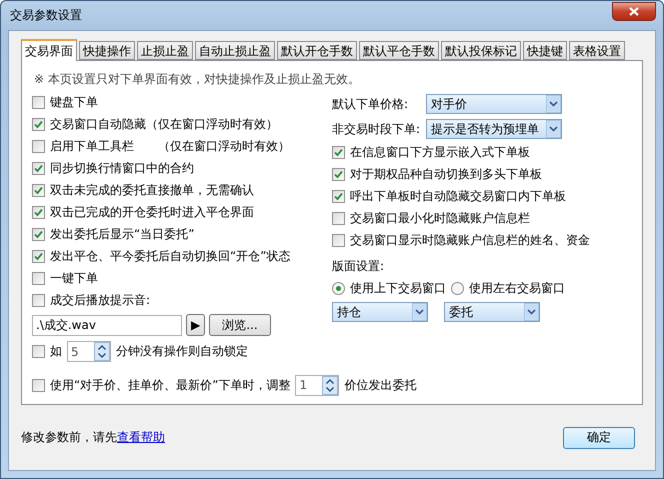  I want to click on close-icon, so click(634, 11).